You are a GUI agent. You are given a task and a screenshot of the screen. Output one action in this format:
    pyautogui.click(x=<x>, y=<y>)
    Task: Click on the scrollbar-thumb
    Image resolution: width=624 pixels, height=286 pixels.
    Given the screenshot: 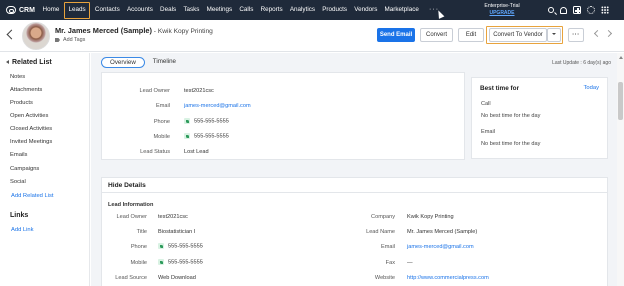 What is the action you would take?
    pyautogui.click(x=620, y=101)
    